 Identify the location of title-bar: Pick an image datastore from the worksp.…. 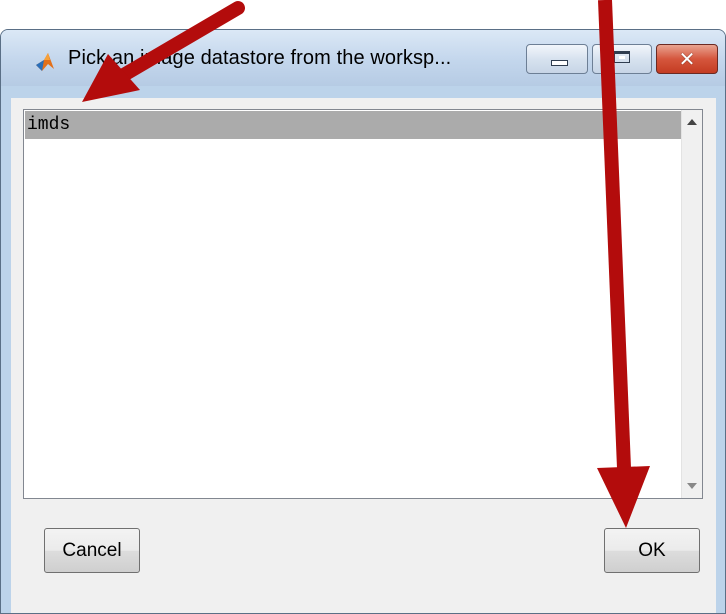
(363, 58).